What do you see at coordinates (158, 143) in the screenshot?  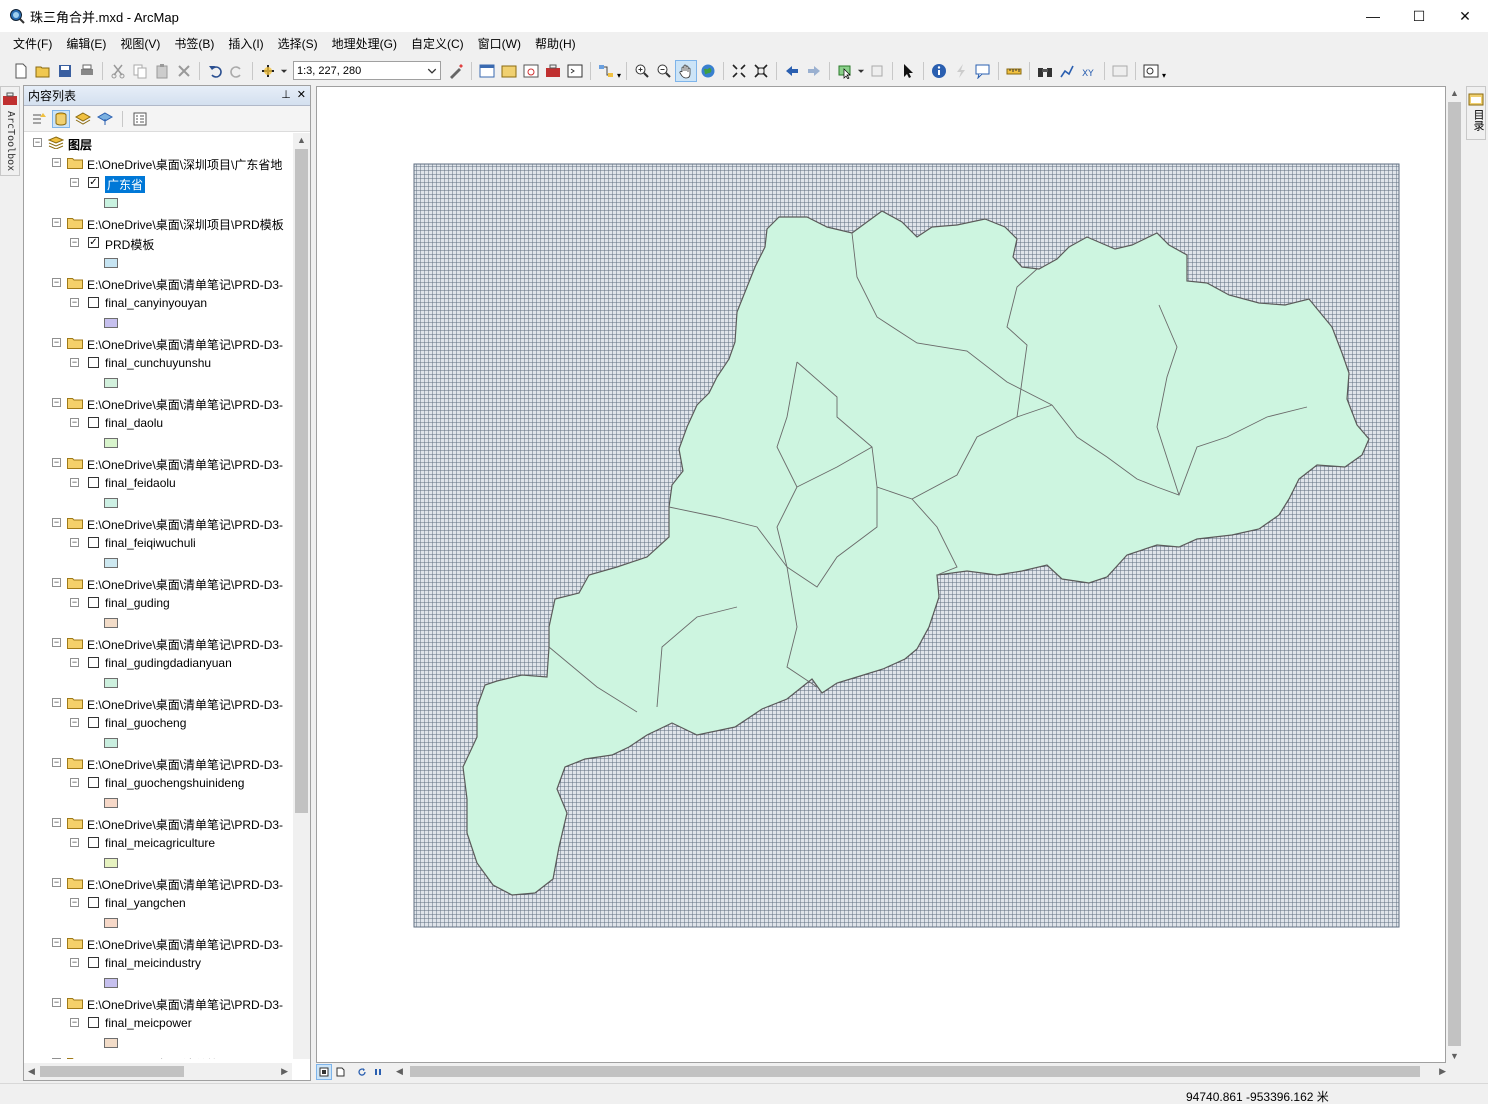 I see `toc-root-layers: − 图层` at bounding box center [158, 143].